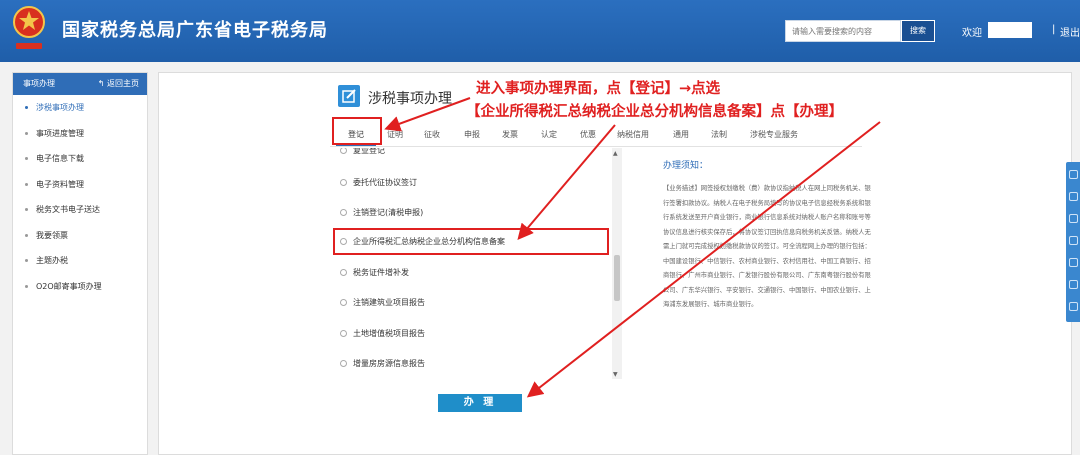 The image size is (1080, 455). Describe the element at coordinates (471, 241) in the screenshot. I see `annotation-box-selected-item` at that location.